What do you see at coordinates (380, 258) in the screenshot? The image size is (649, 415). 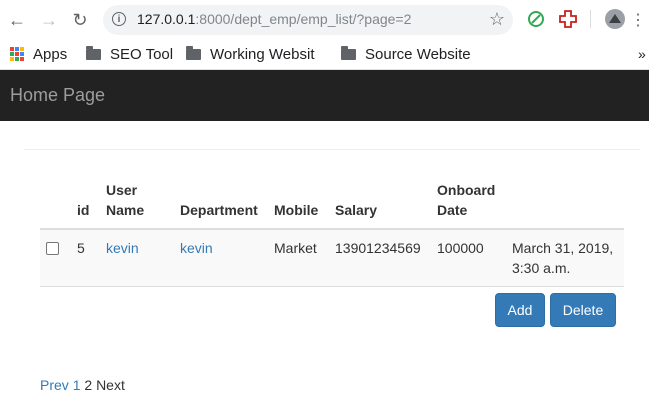 I see `cell-salary: 13901234569` at bounding box center [380, 258].